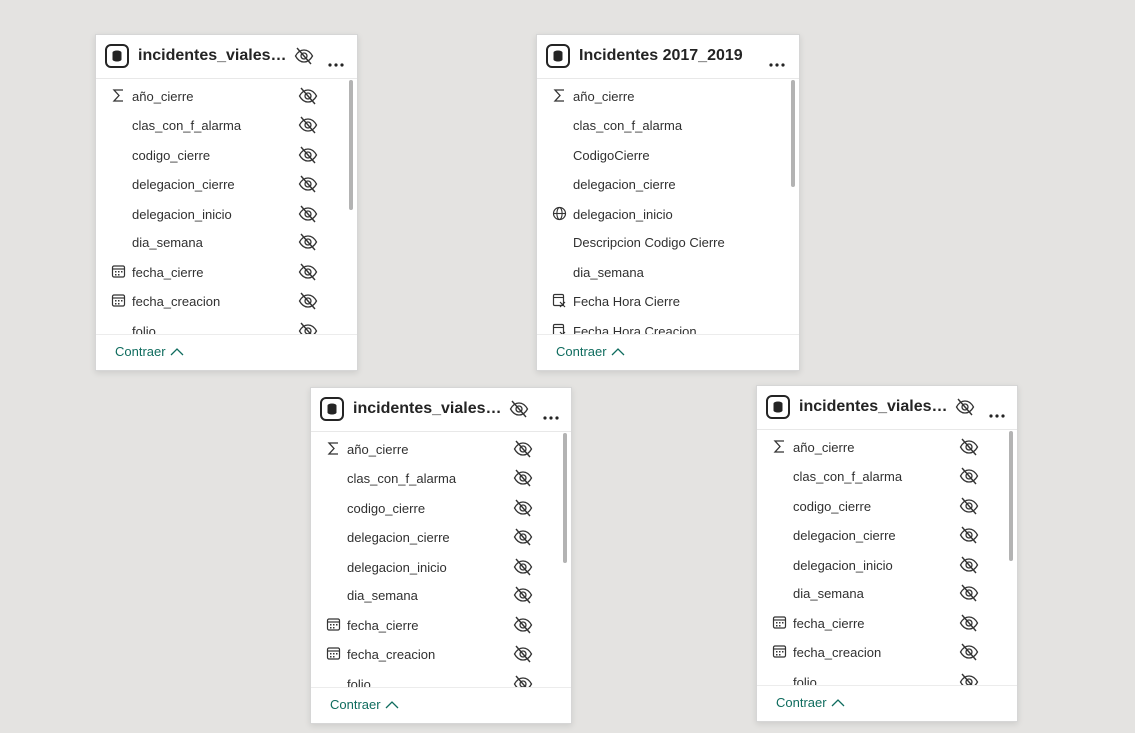  What do you see at coordinates (668, 242) in the screenshot?
I see `field-row: Descripcion Codigo Cierre` at bounding box center [668, 242].